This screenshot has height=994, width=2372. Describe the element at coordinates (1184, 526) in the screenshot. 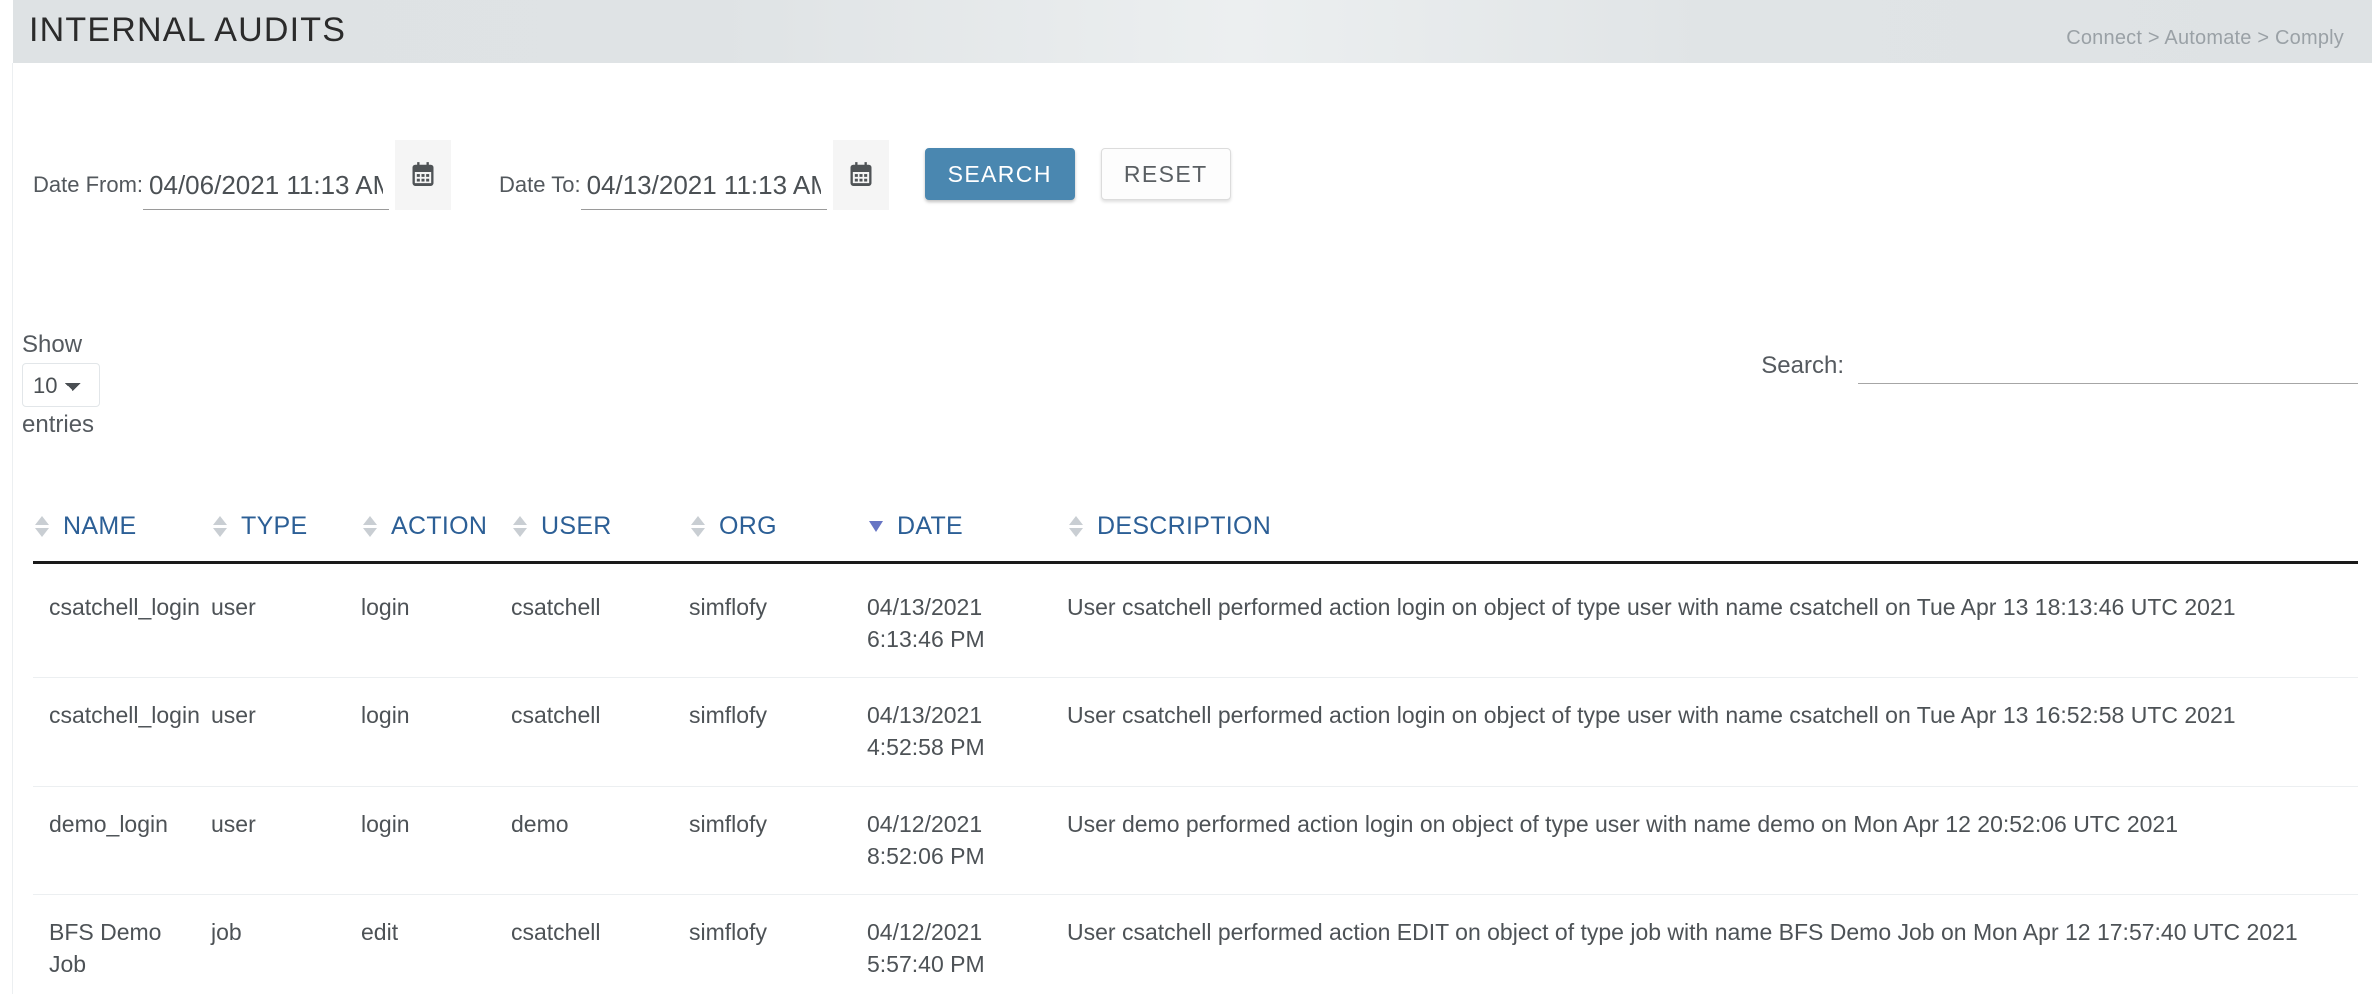

I see `column-header-label: DESCRIPTION` at that location.